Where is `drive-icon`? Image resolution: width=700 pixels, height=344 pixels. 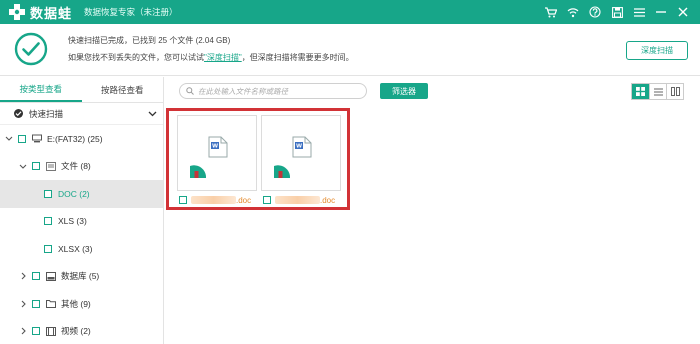
drive-icon is located at coordinates (37, 138).